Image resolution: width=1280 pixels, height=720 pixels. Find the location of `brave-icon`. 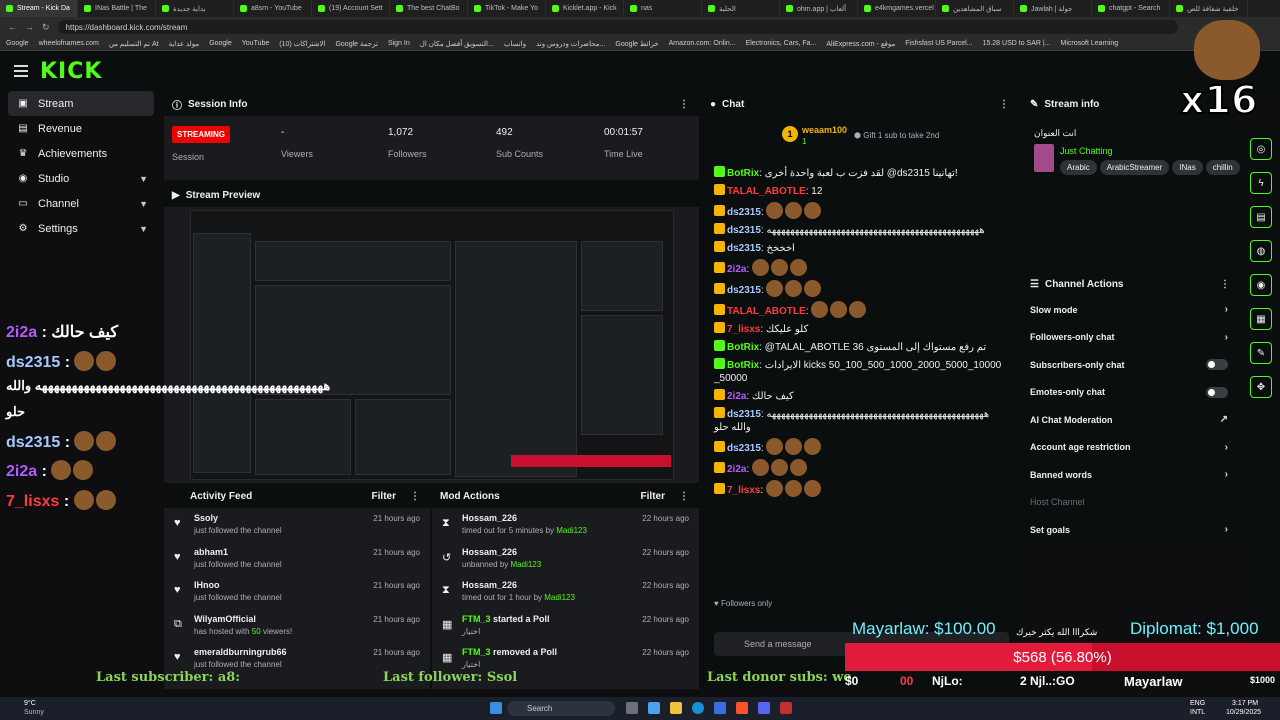

brave-icon is located at coordinates (742, 708).